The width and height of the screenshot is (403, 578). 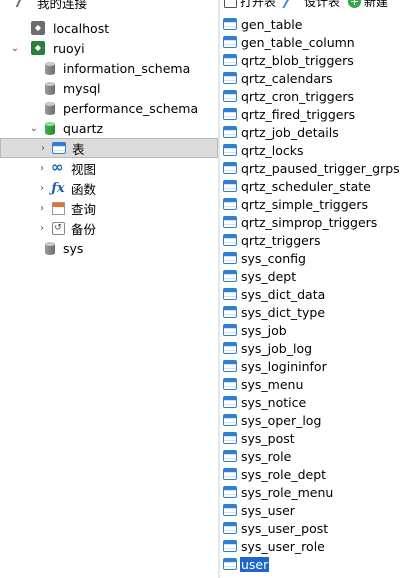 I want to click on database-information-schema: information_schema, so click(x=109, y=68).